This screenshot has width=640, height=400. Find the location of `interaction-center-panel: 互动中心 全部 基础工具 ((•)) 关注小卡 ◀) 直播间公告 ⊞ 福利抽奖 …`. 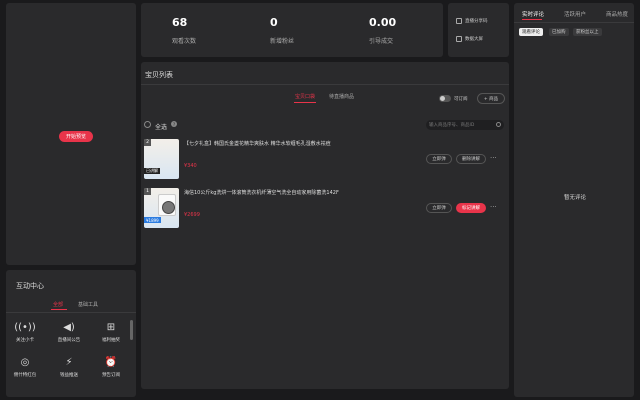

interaction-center-panel: 互动中心 全部 基础工具 ((•)) 关注小卡 ◀) 直播间公告 ⊞ 福利抽奖 … is located at coordinates (71, 333).